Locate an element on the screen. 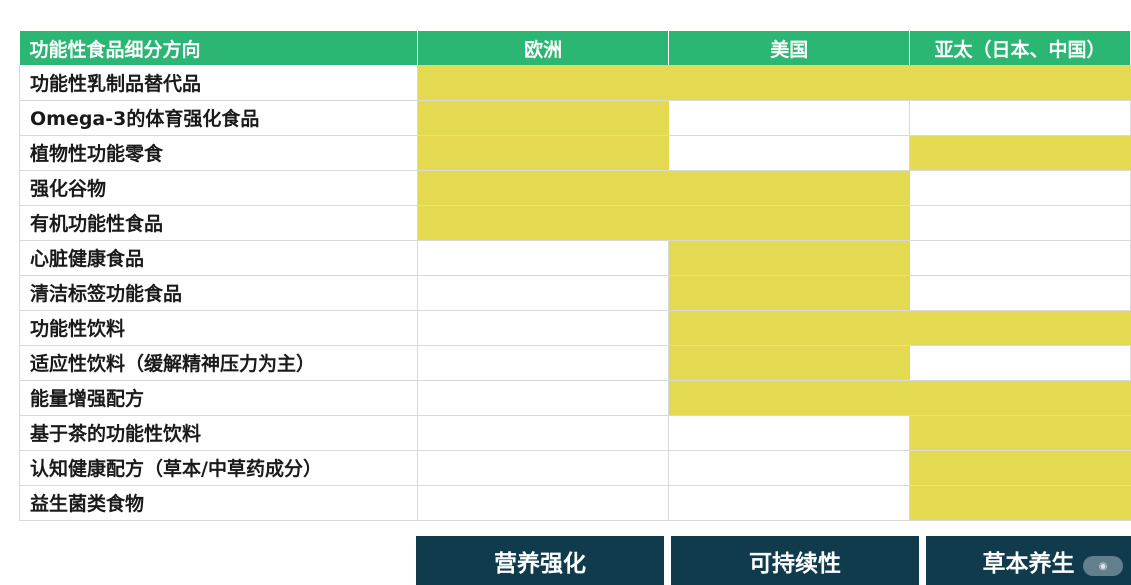  cropped-title-strip is located at coordinates (565, 4).